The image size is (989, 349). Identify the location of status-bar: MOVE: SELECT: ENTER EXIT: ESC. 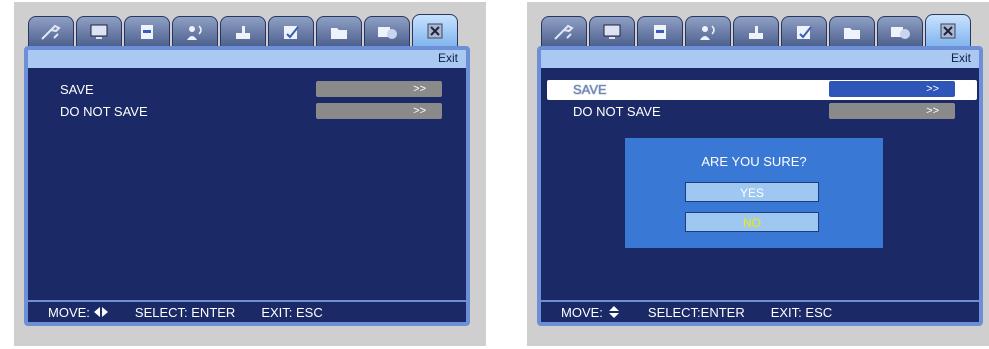
(247, 311).